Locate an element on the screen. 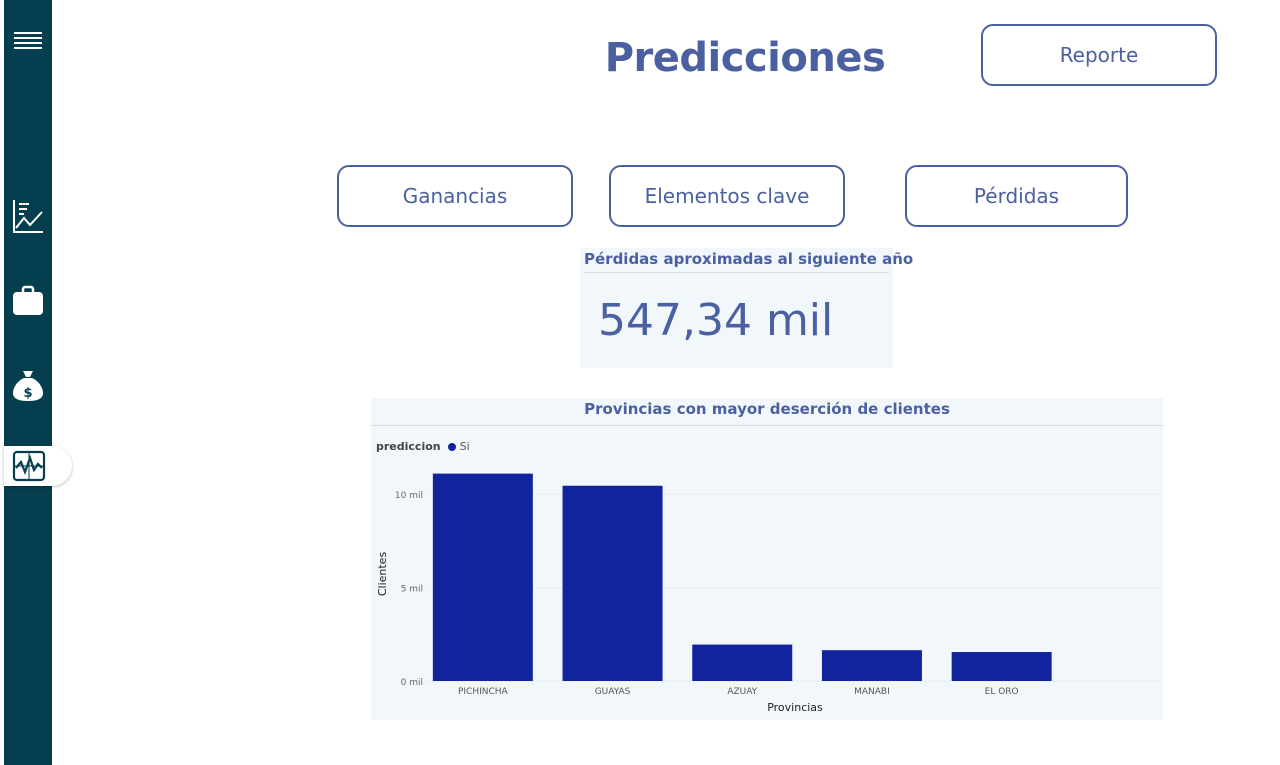 Image resolution: width=1280 pixels, height=765 pixels. x-tick-label: EL ORO is located at coordinates (1002, 692).